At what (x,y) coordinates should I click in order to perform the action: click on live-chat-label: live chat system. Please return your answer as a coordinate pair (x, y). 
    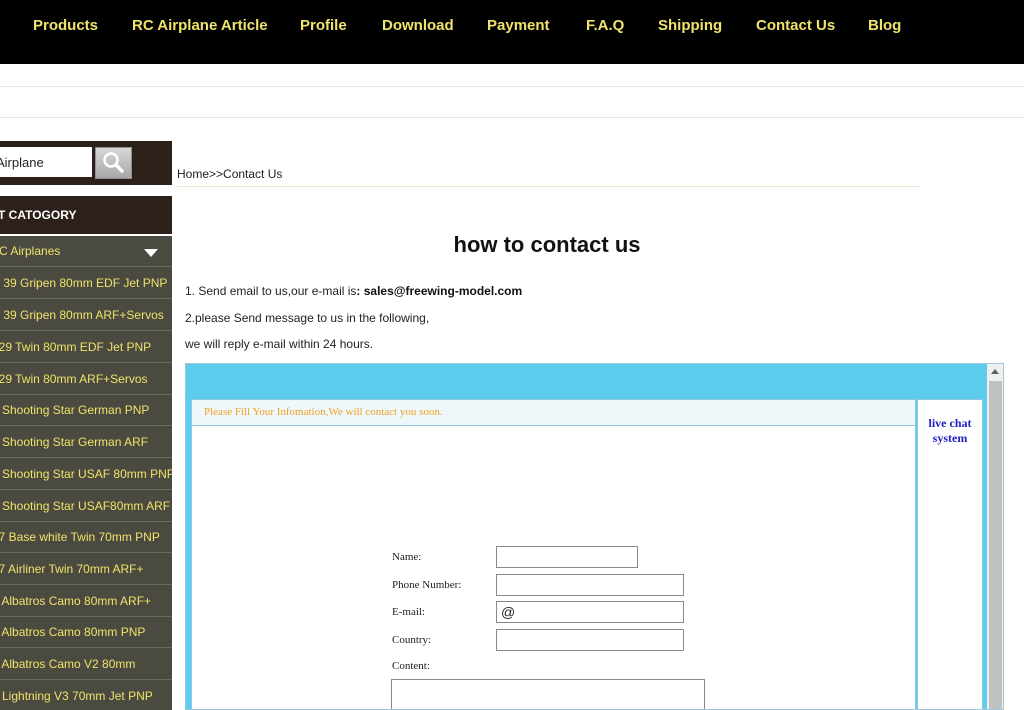
    Looking at the image, I should click on (950, 431).